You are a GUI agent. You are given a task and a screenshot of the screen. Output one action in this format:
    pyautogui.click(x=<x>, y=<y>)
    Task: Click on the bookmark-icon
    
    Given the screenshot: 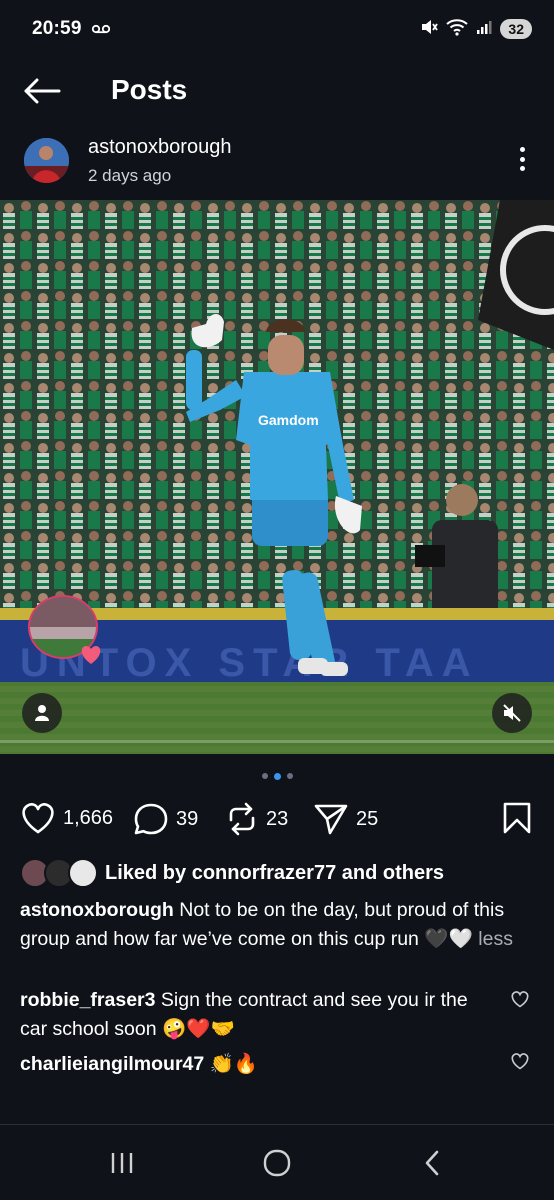 What is the action you would take?
    pyautogui.click(x=517, y=818)
    